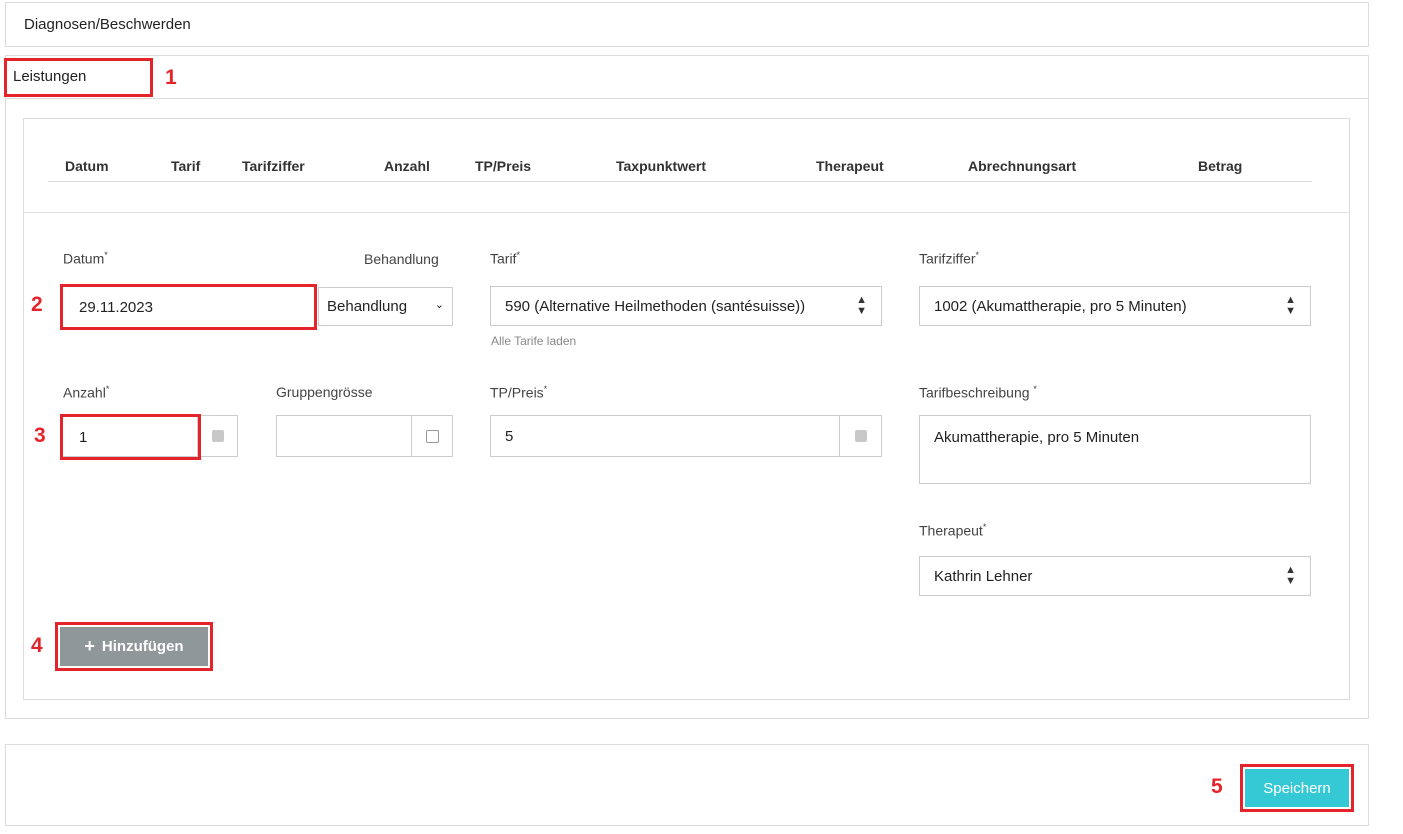 The height and width of the screenshot is (834, 1403). What do you see at coordinates (86, 392) in the screenshot?
I see `anzahl-label: Anzahl*` at bounding box center [86, 392].